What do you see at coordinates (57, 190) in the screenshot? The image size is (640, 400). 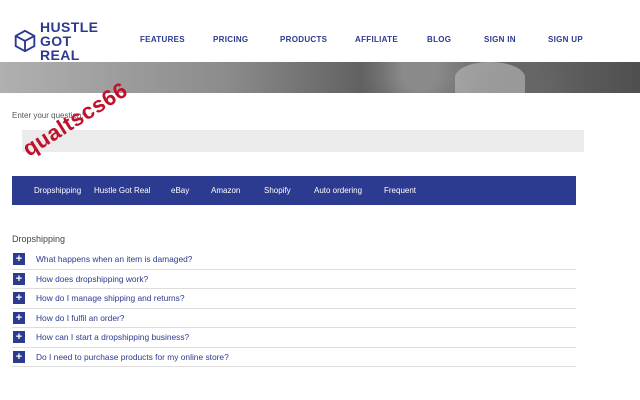 I see `tab-dropshipping: Dropshipping` at bounding box center [57, 190].